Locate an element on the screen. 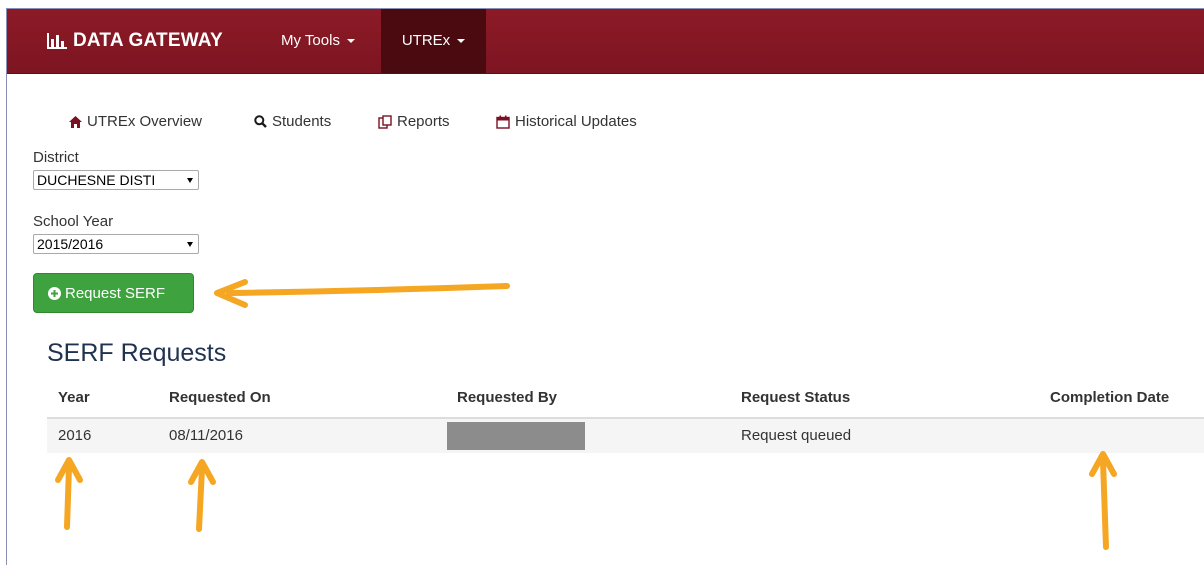 The width and height of the screenshot is (1204, 565). table-row: 2016 08/11/2016 Request queued is located at coordinates (625, 436).